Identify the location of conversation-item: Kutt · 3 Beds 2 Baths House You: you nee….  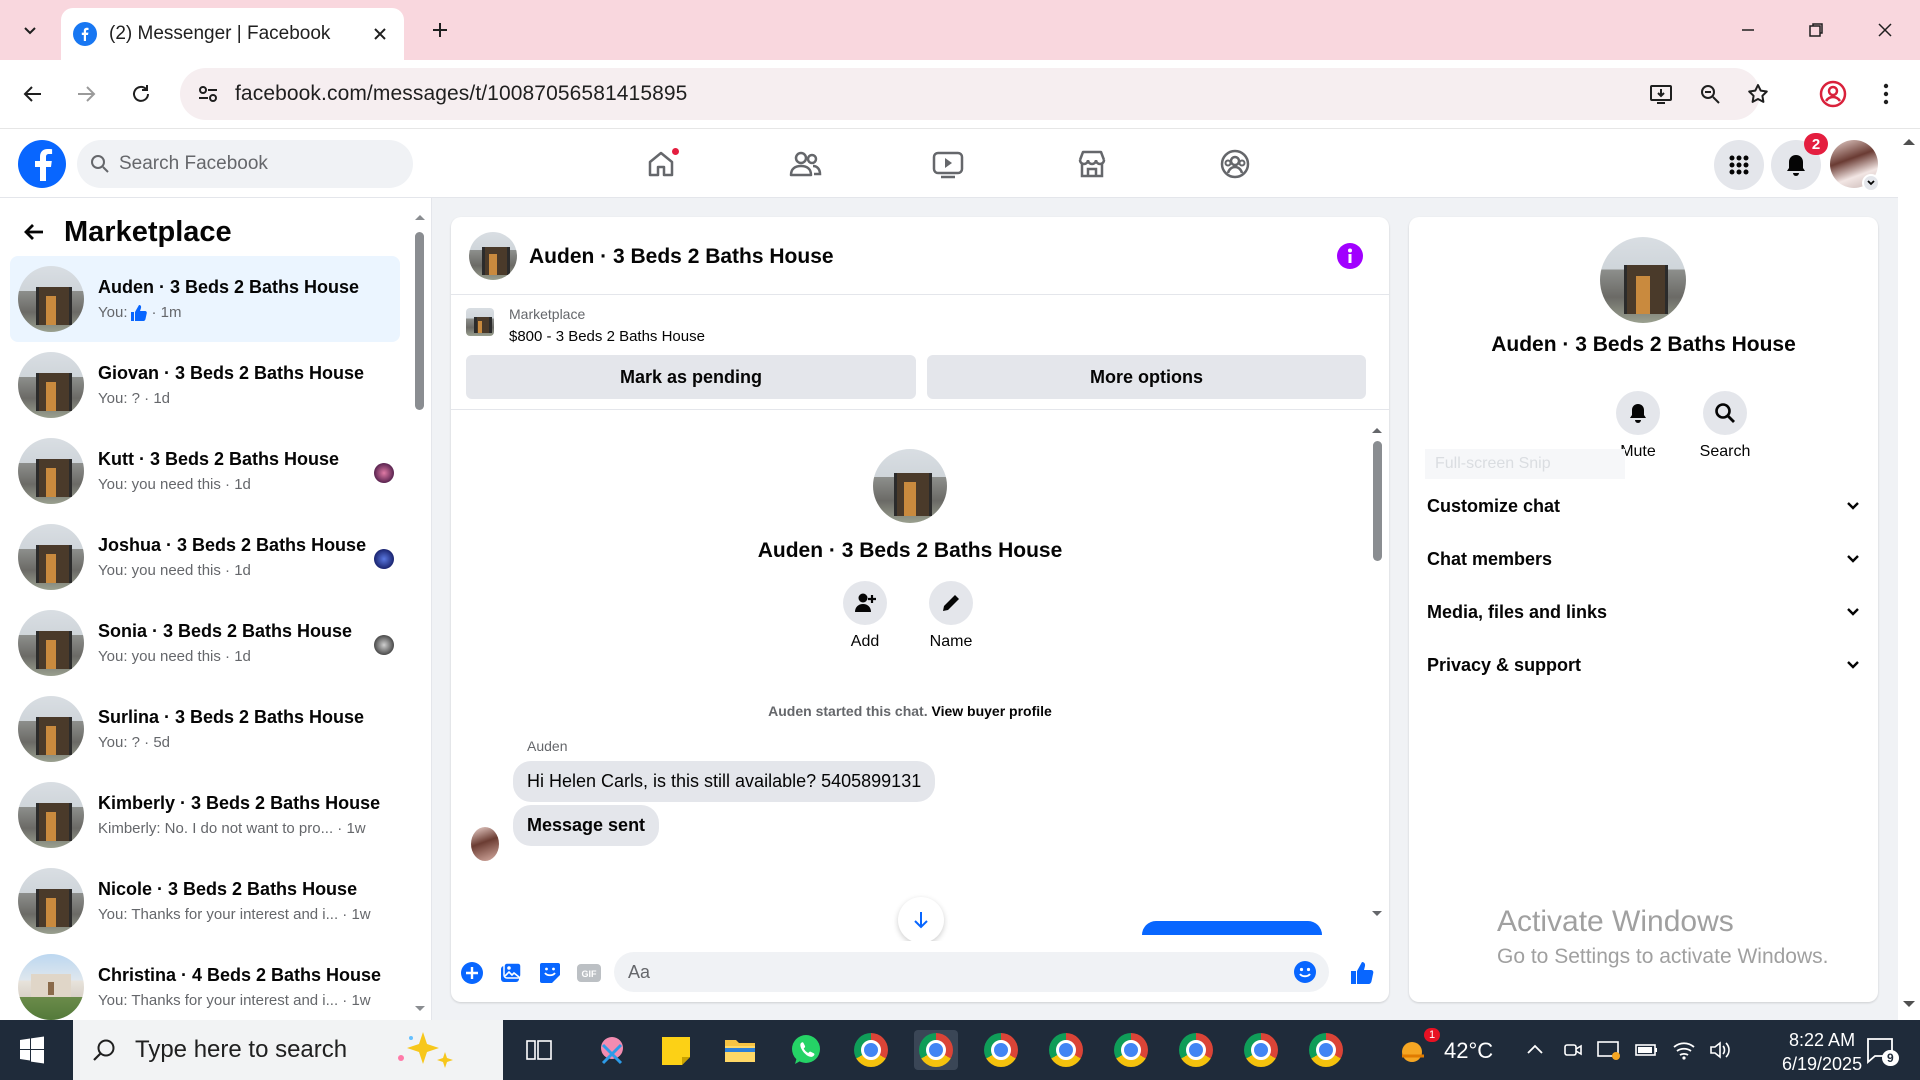
(205, 471).